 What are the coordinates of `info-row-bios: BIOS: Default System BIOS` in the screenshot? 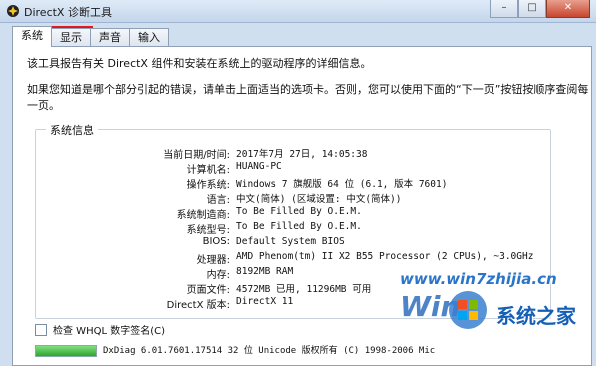 It's located at (293, 244).